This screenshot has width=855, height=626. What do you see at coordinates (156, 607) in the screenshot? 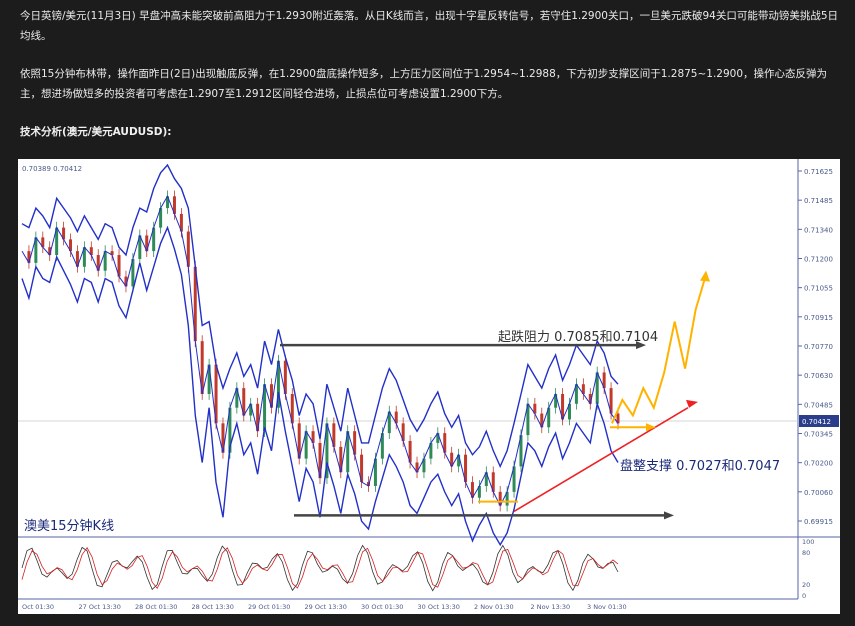
I see `time-tick-label: 28 Oct 01:30` at bounding box center [156, 607].